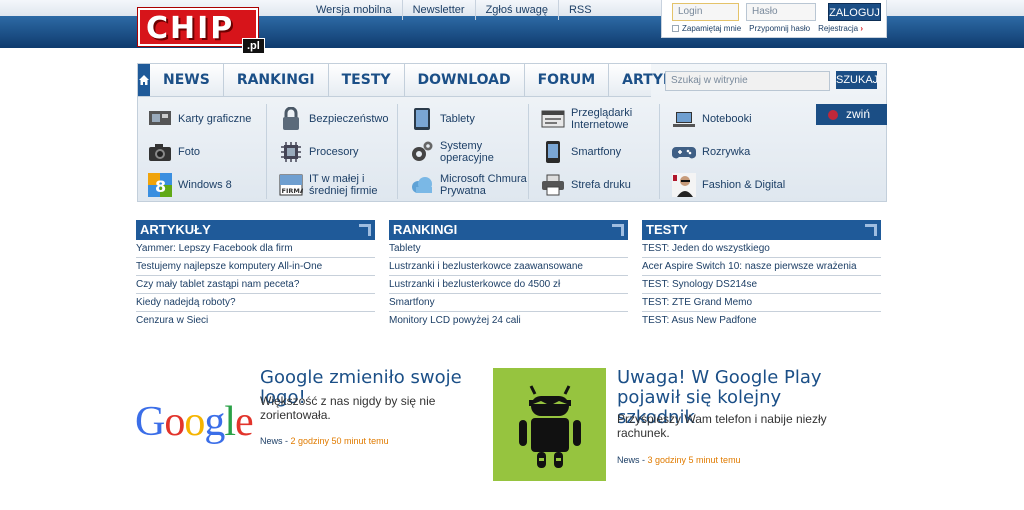 Image resolution: width=1024 pixels, height=510 pixels. What do you see at coordinates (734, 185) in the screenshot?
I see `category-fashion: Fashion & Digital` at bounding box center [734, 185].